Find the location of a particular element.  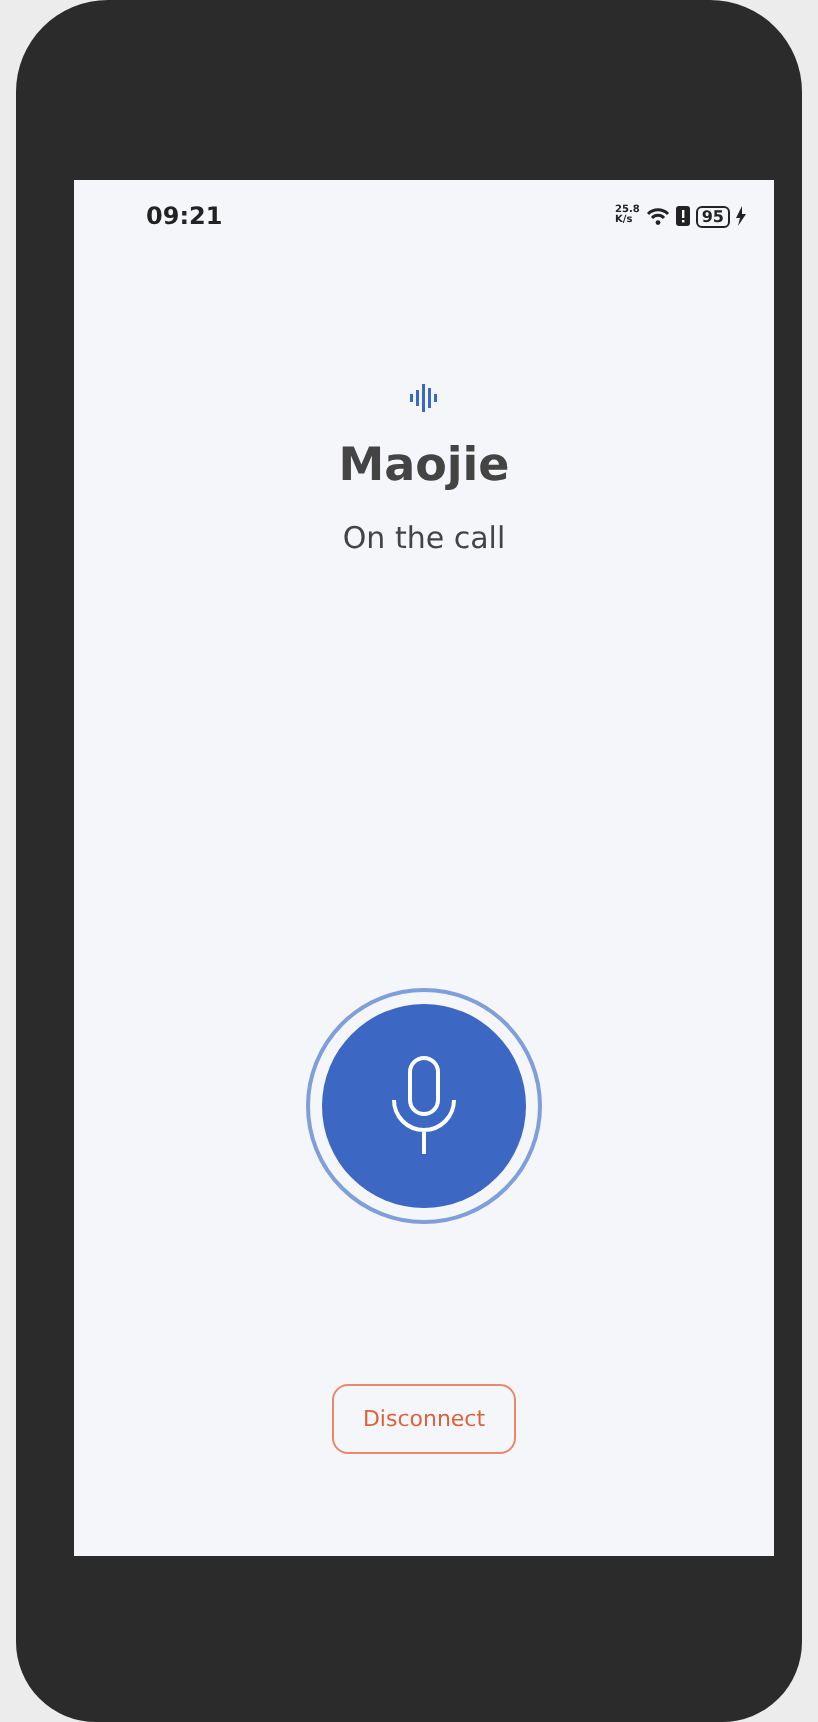

wifi-icon is located at coordinates (657, 216).